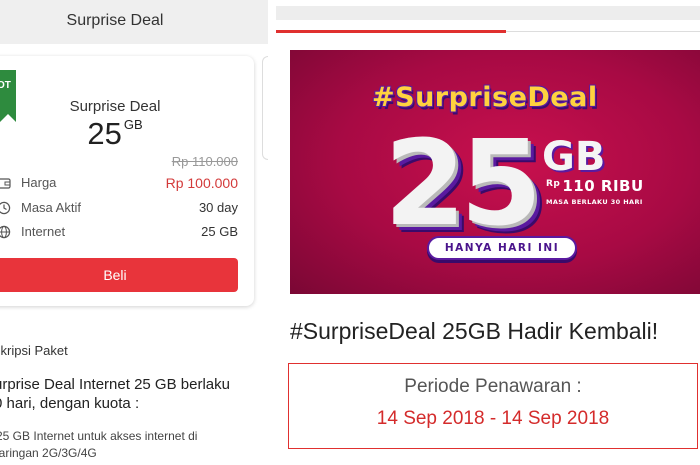  Describe the element at coordinates (603, 186) in the screenshot. I see `banner-price-value: 110 RIBU` at that location.